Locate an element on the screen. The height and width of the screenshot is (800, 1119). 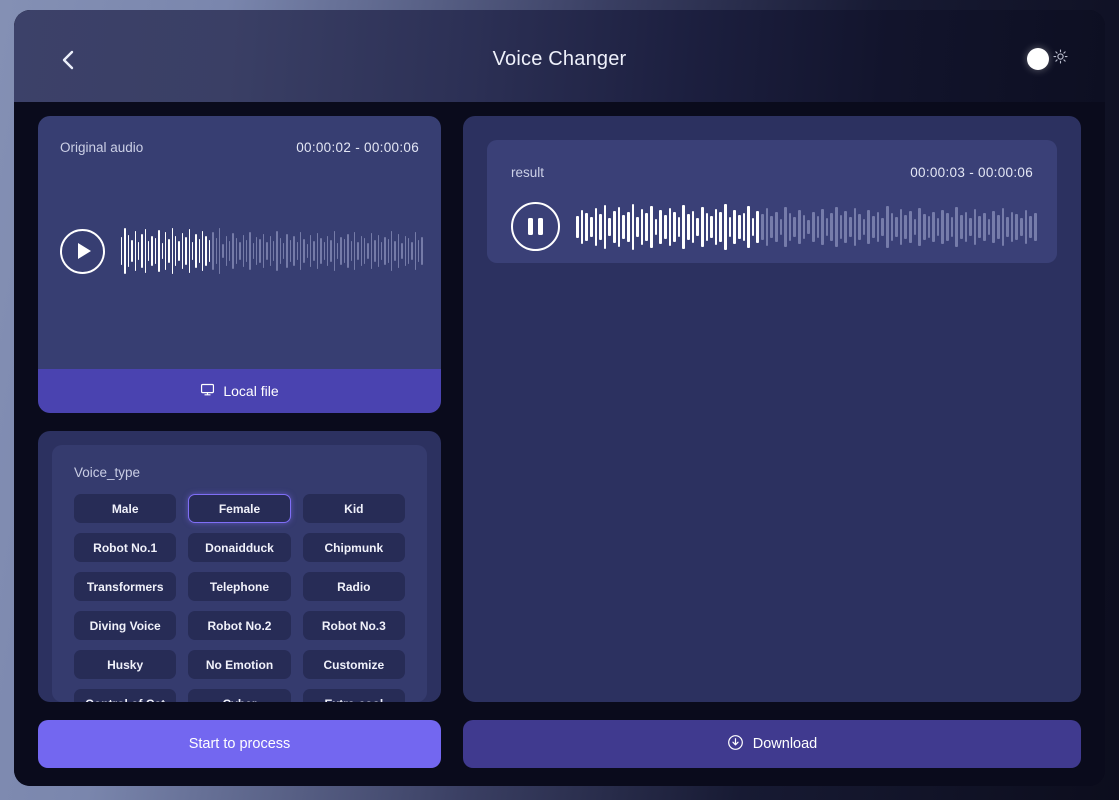
voice-type-option: Telephone is located at coordinates (239, 586).